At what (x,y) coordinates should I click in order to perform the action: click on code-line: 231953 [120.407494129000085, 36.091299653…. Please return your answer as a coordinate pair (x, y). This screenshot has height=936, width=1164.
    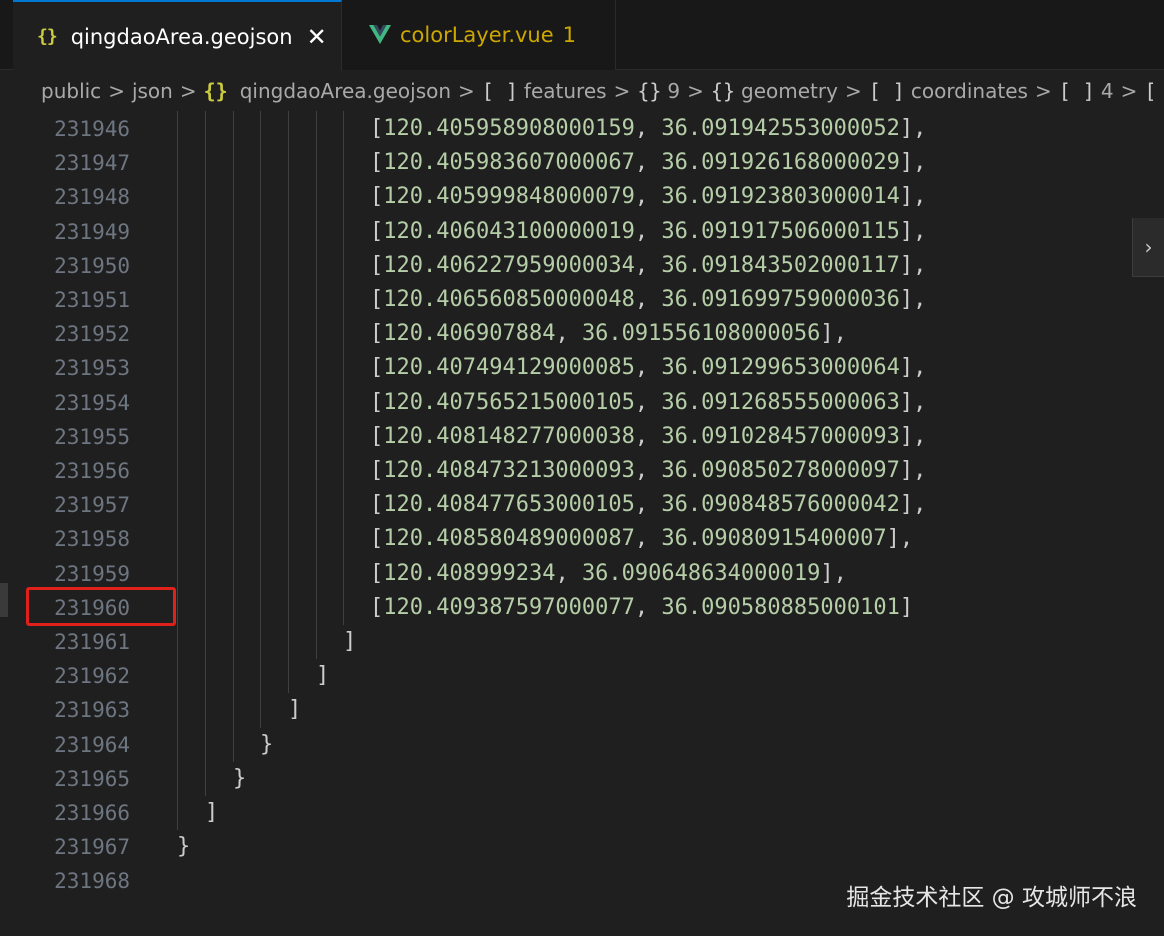
    Looking at the image, I should click on (582, 368).